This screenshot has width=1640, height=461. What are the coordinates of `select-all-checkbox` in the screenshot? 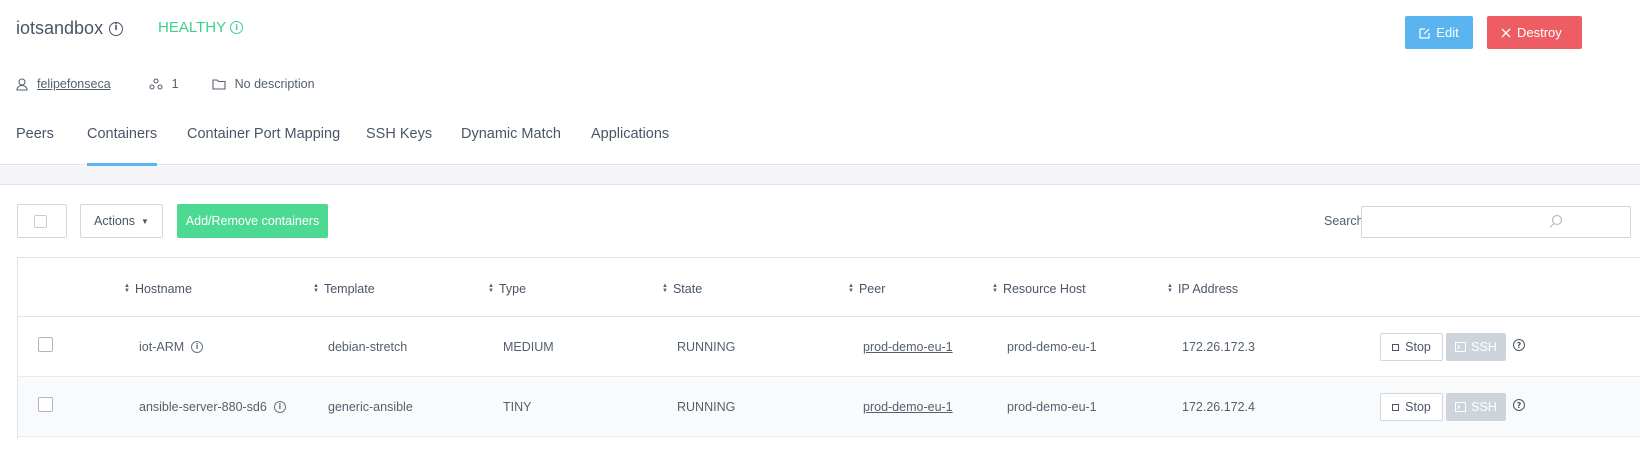 It's located at (40, 221).